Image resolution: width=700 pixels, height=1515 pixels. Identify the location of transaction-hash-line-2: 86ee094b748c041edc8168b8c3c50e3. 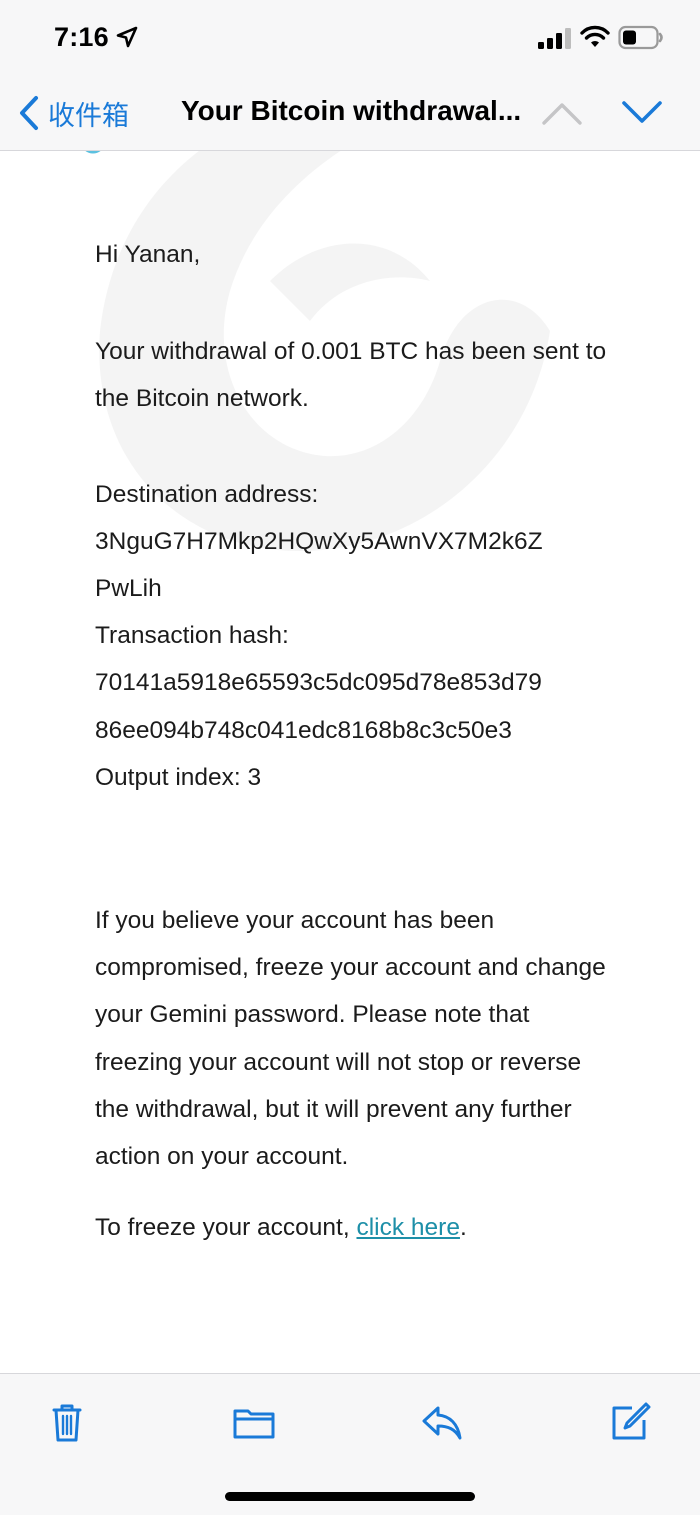
(303, 730).